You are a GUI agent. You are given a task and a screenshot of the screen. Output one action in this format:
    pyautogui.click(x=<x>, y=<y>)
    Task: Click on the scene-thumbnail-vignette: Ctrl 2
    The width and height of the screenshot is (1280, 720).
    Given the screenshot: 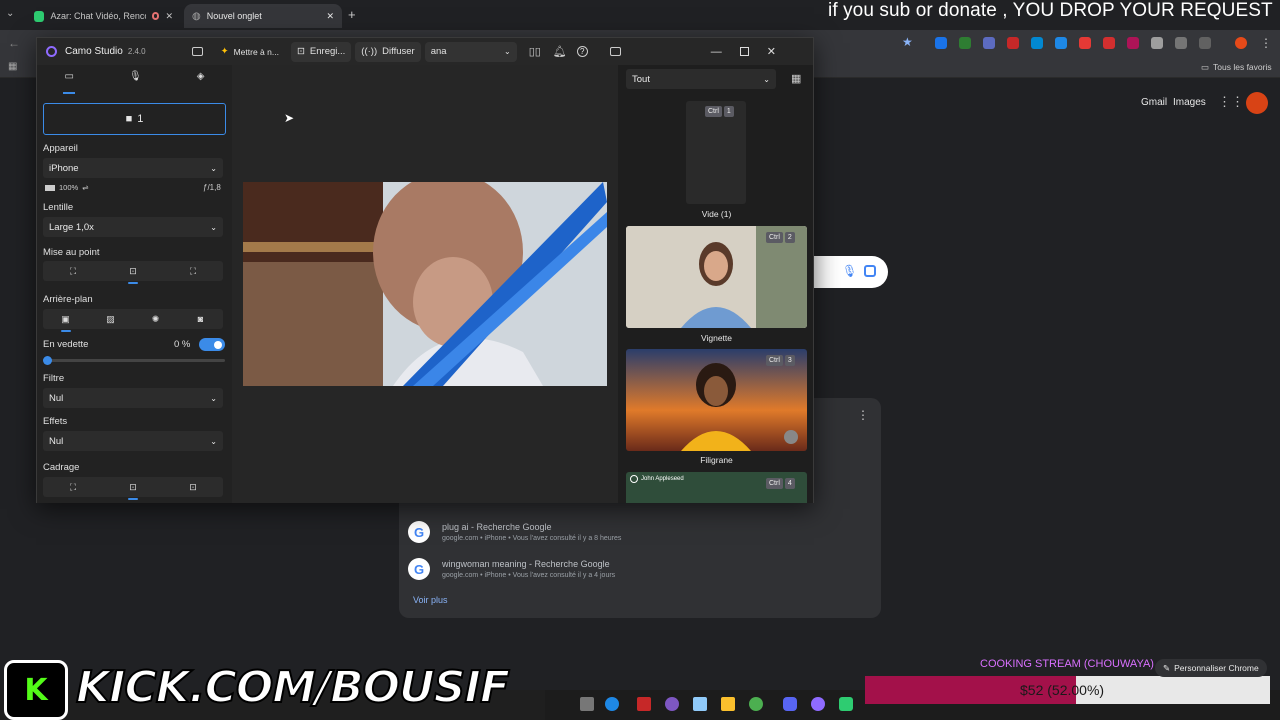 What is the action you would take?
    pyautogui.click(x=716, y=277)
    